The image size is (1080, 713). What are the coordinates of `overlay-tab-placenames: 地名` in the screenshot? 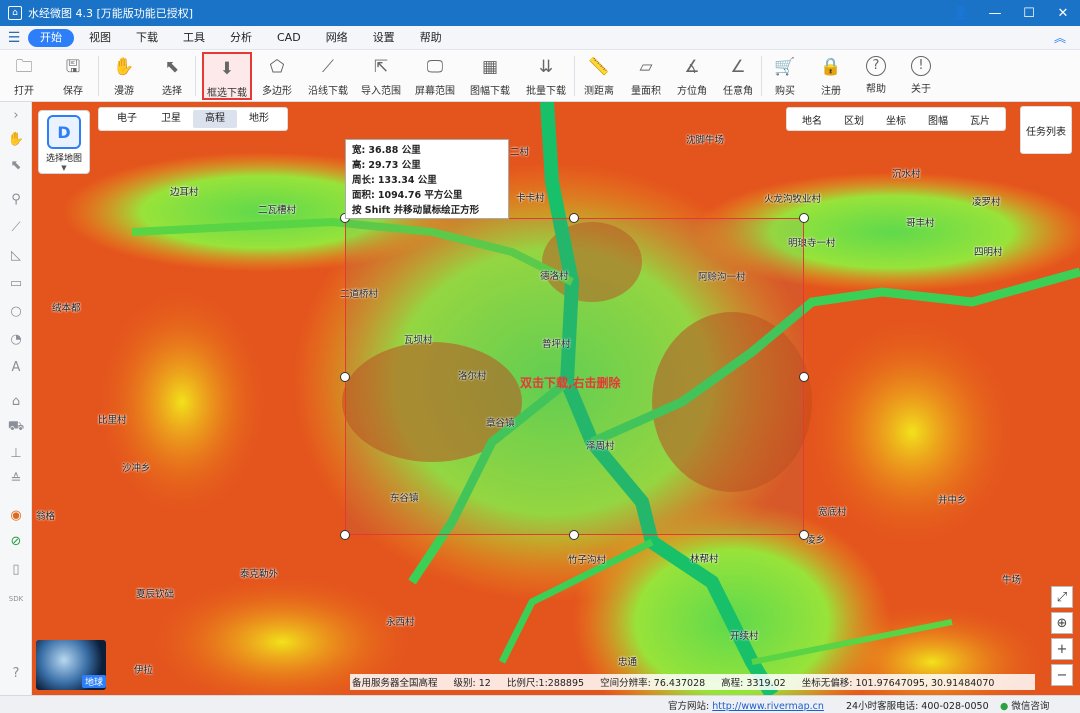 It's located at (812, 119).